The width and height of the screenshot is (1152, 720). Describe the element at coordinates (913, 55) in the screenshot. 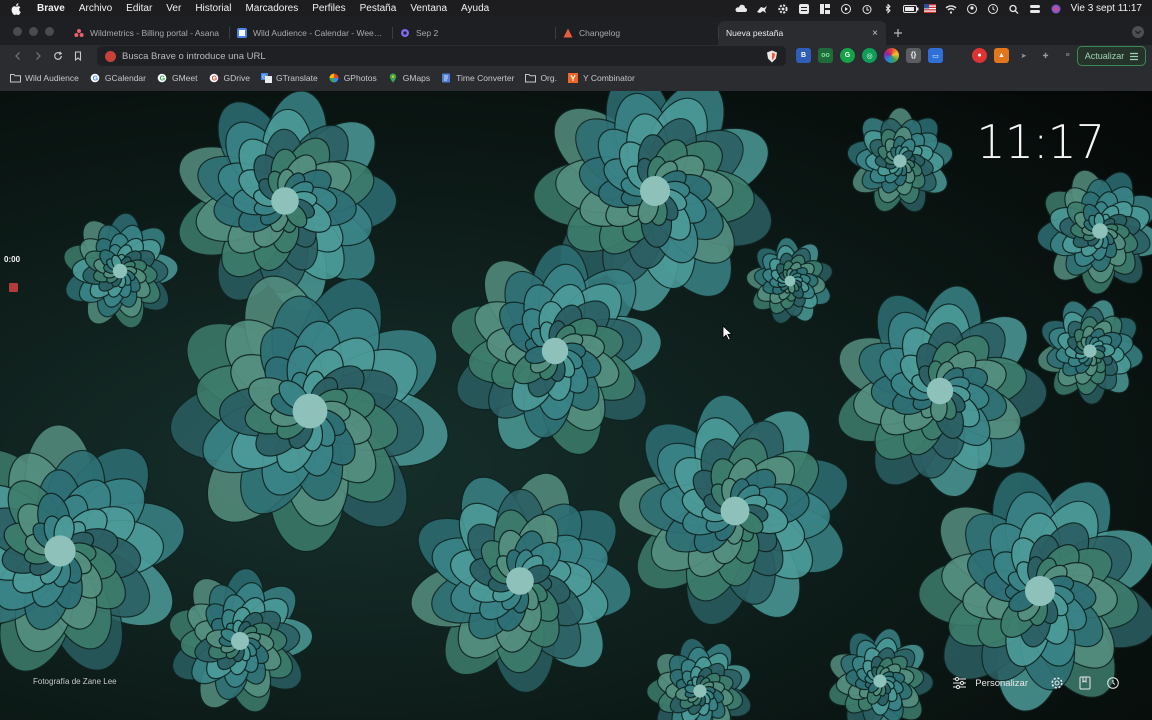

I see `extension-dev-icon: {}` at that location.